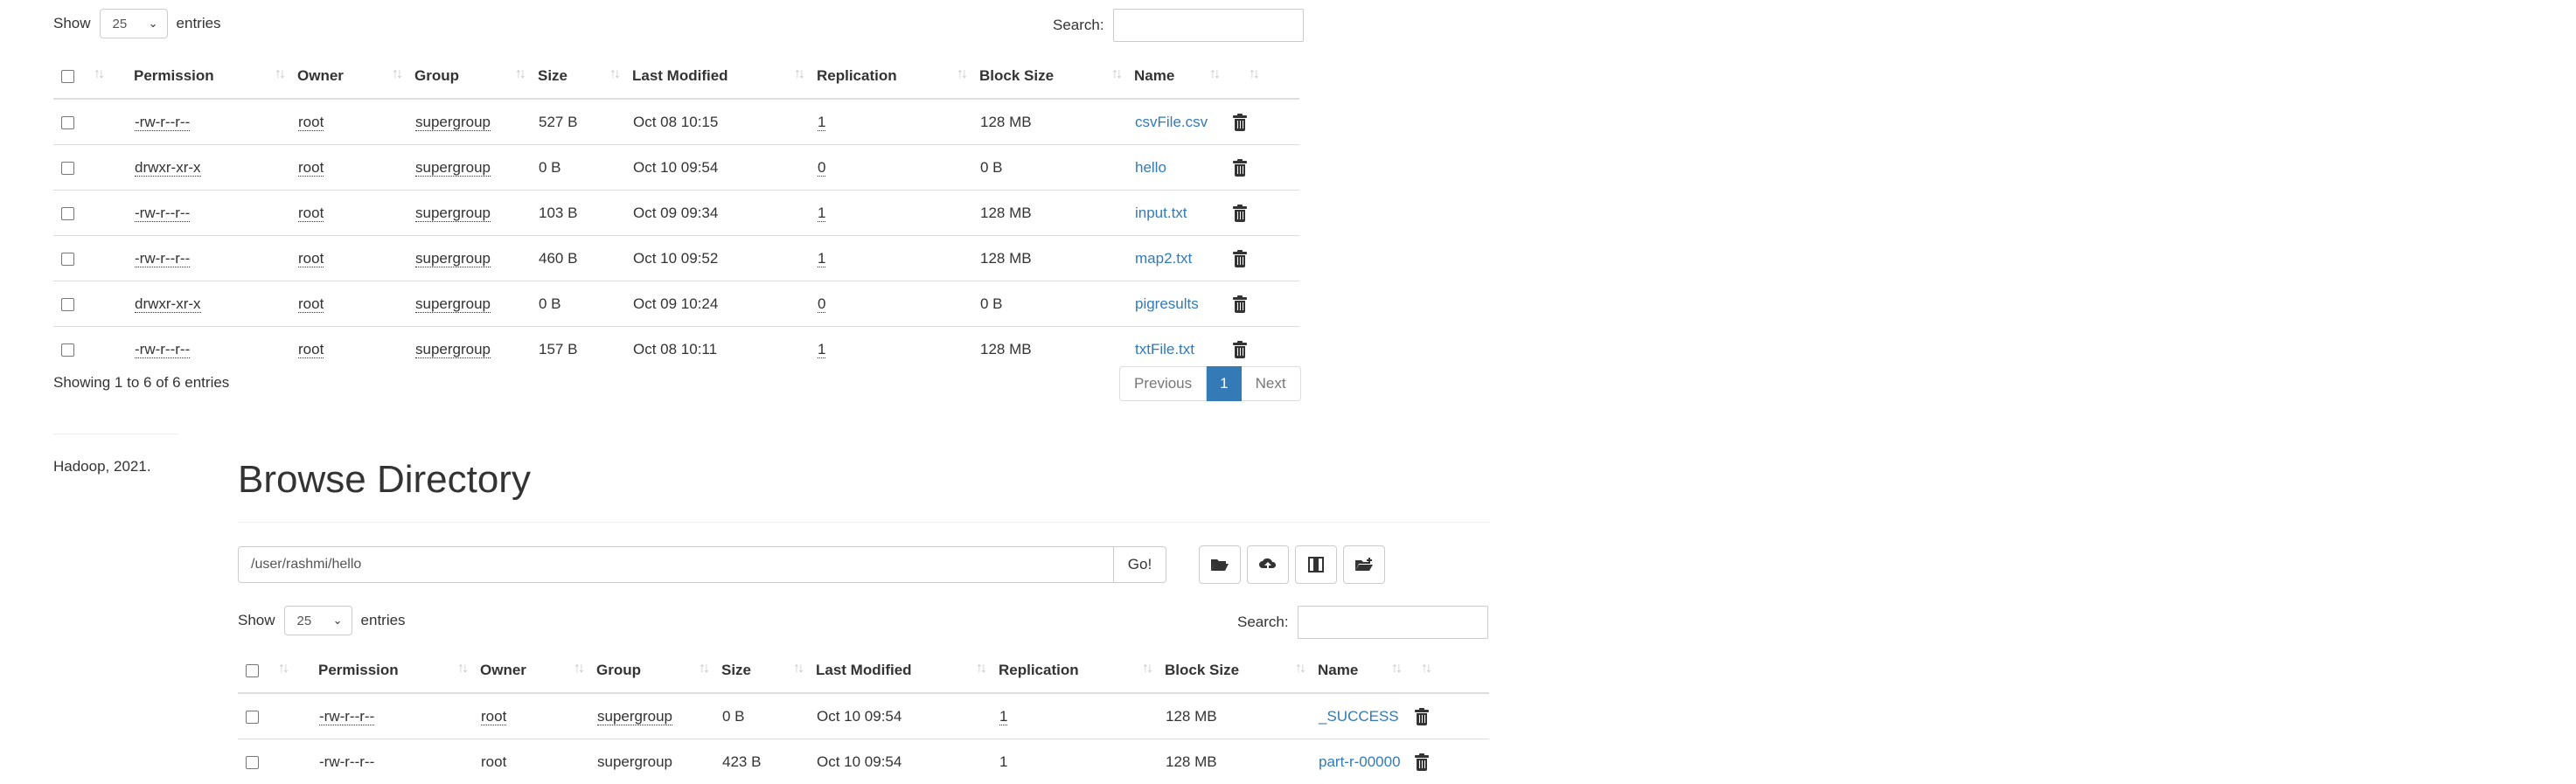  What do you see at coordinates (1316, 565) in the screenshot?
I see `column-icon` at bounding box center [1316, 565].